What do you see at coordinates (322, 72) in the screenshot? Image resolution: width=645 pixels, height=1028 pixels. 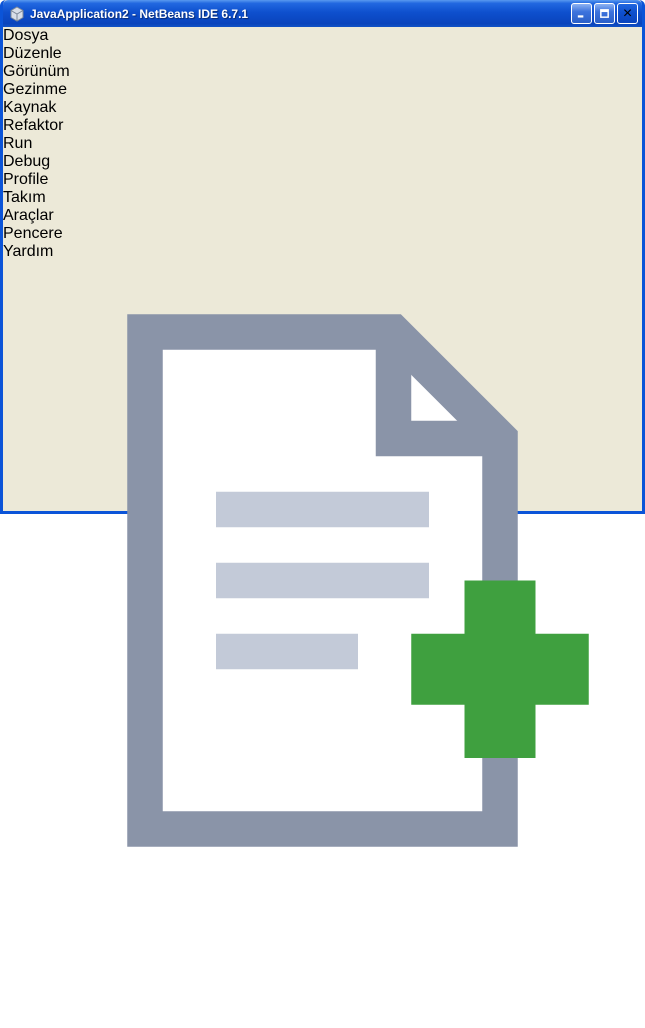 I see `menu-item-2: Görünüm` at bounding box center [322, 72].